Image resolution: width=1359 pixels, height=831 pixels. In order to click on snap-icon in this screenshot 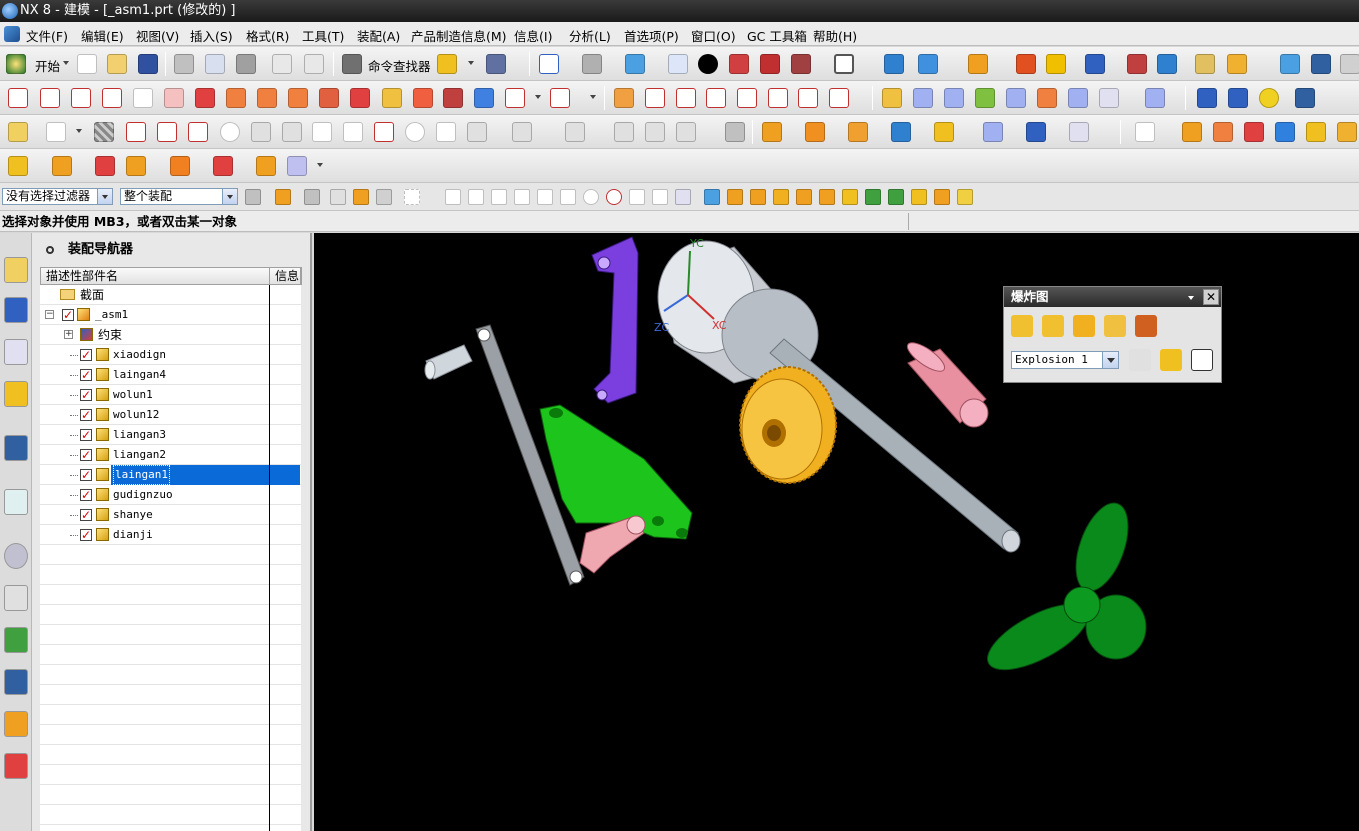, I will do `click(978, 64)`.